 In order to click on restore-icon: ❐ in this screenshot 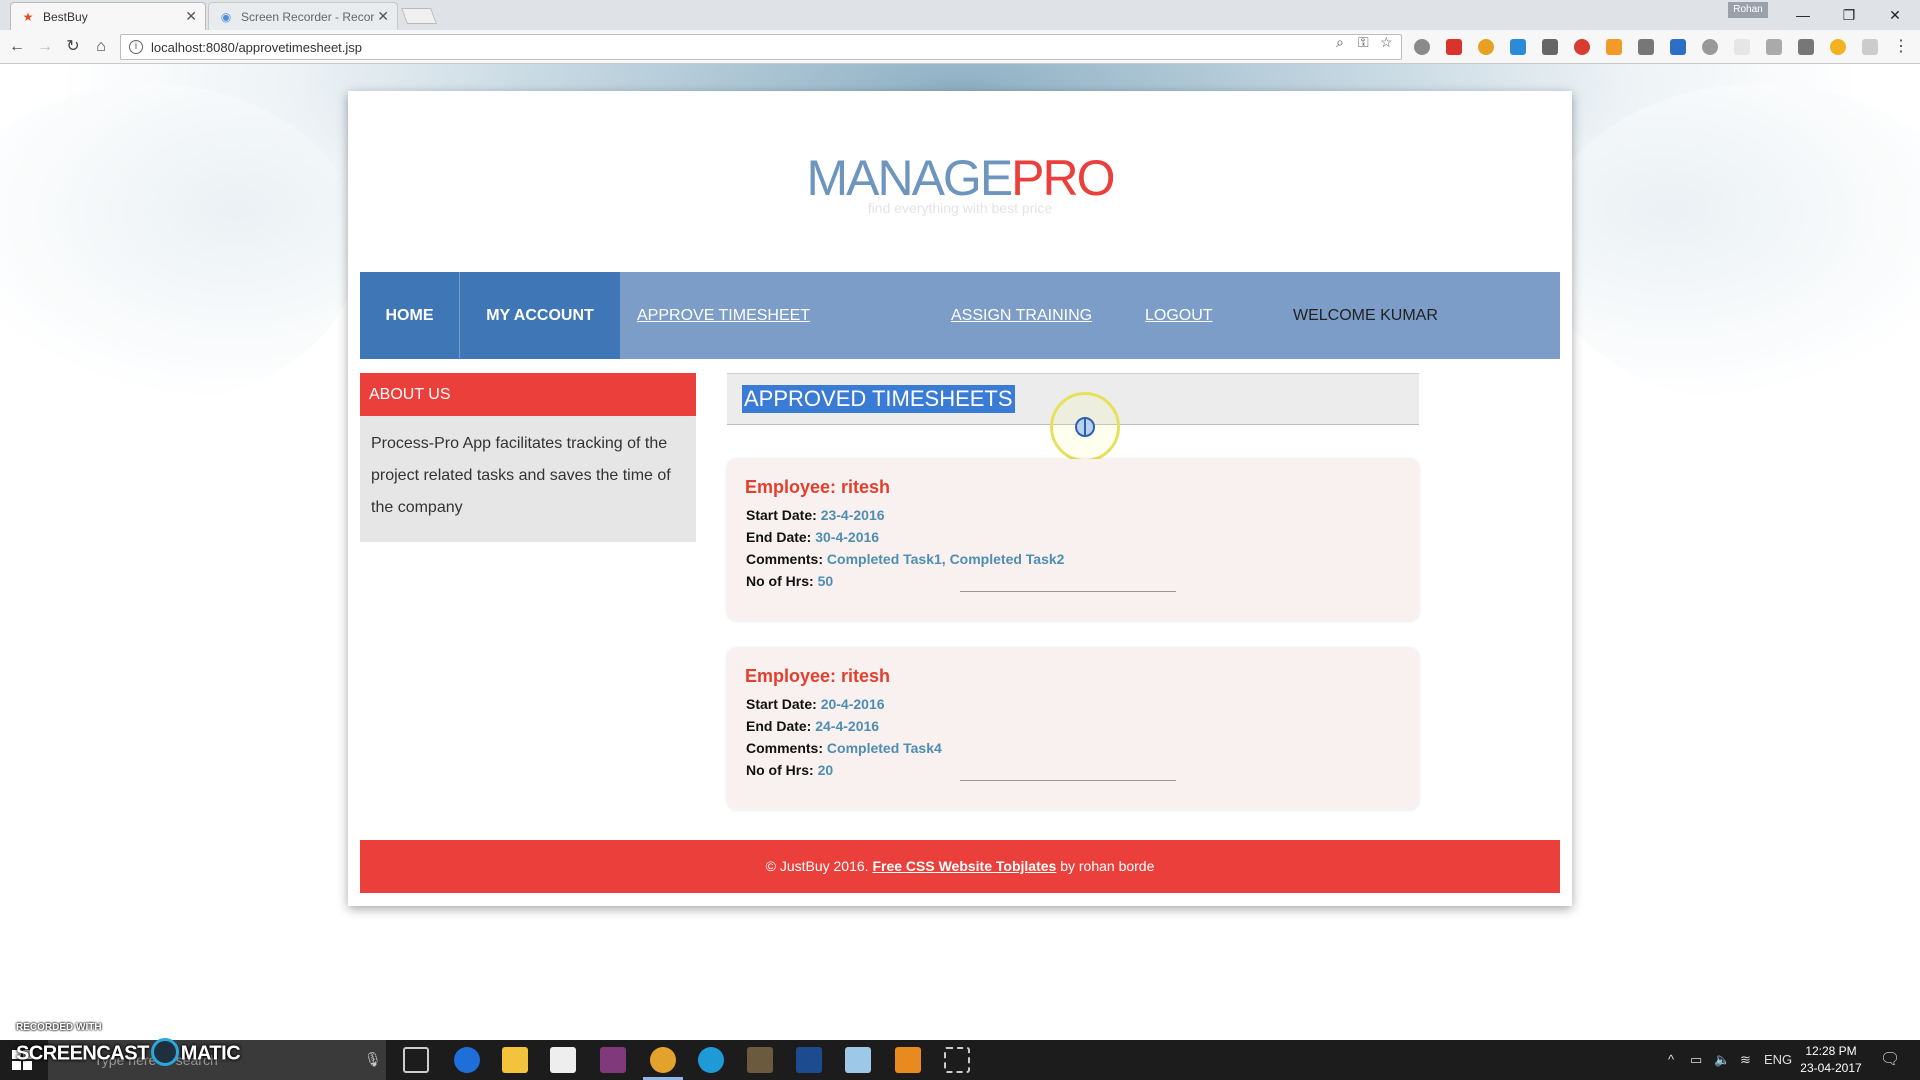, I will do `click(1849, 15)`.